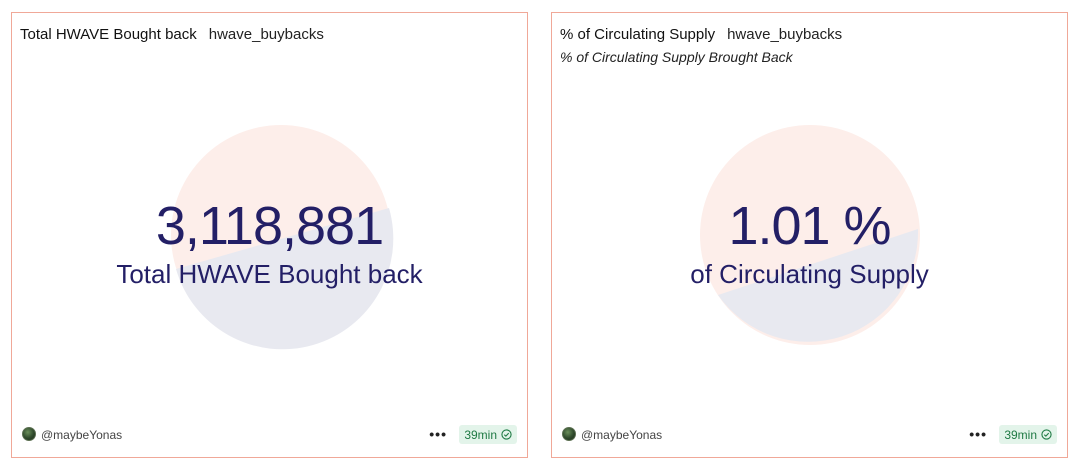  I want to click on counter-value: 1.01 %, so click(809, 226).